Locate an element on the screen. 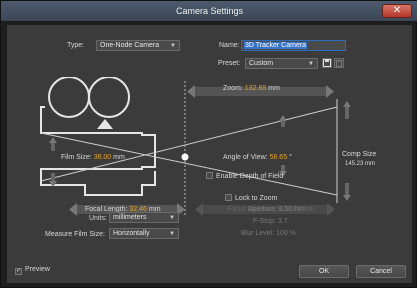 This screenshot has width=417, height=288. comp-size-label: Comp Size is located at coordinates (359, 154).